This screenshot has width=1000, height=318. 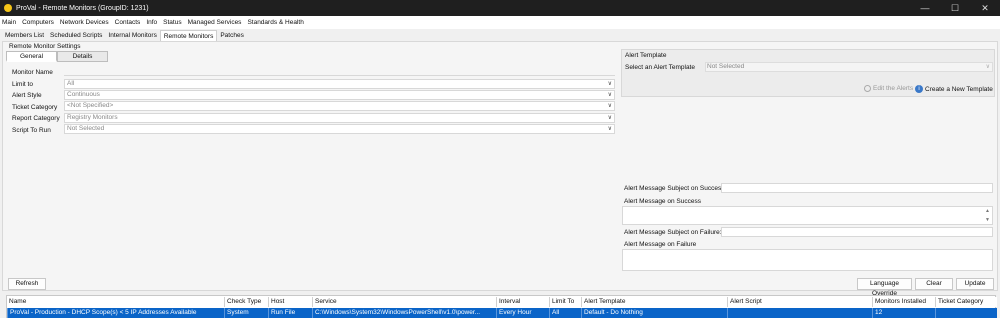 What do you see at coordinates (151, 22) in the screenshot?
I see `menu-info: Info` at bounding box center [151, 22].